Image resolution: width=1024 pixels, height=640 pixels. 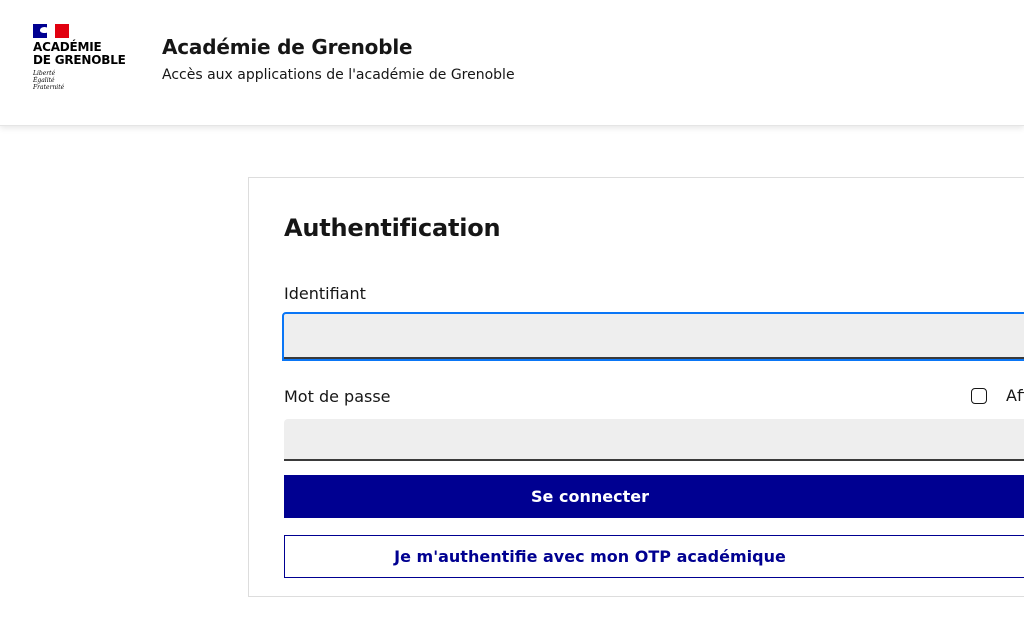 What do you see at coordinates (654, 496) in the screenshot?
I see `login-button: Se connecter` at bounding box center [654, 496].